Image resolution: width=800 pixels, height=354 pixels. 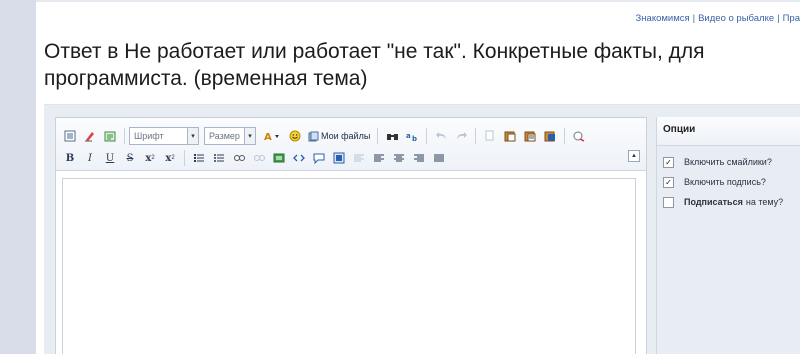 What do you see at coordinates (313, 136) in the screenshot?
I see `files-icon` at bounding box center [313, 136].